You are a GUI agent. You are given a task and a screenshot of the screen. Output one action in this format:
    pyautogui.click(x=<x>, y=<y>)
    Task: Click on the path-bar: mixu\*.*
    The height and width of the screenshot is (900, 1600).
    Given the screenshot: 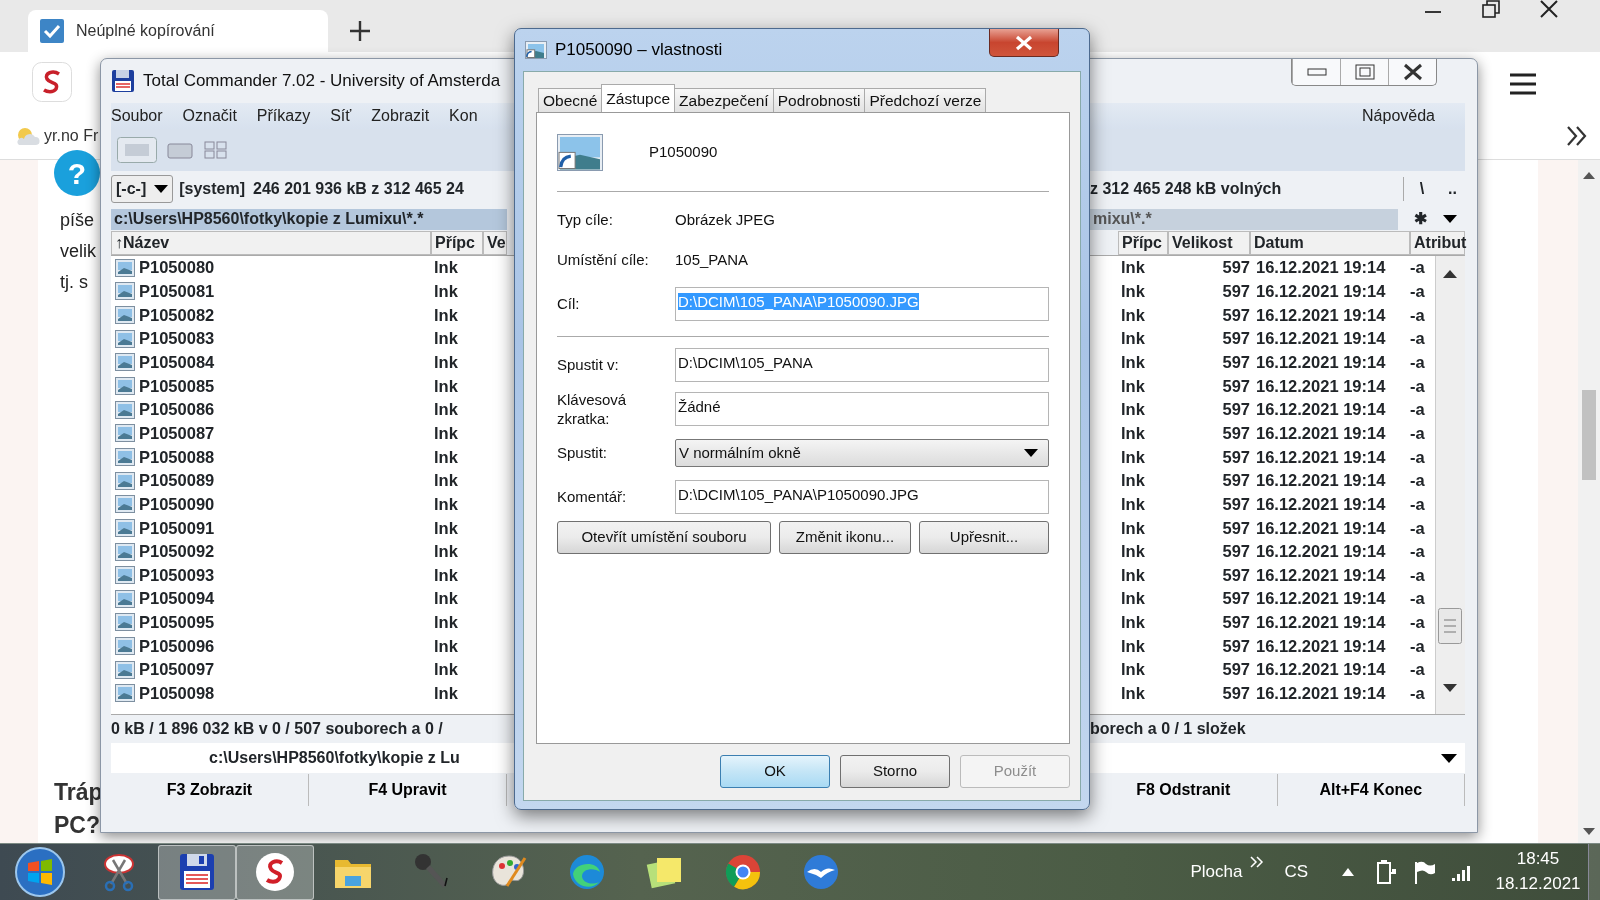 What is the action you would take?
    pyautogui.click(x=1244, y=219)
    